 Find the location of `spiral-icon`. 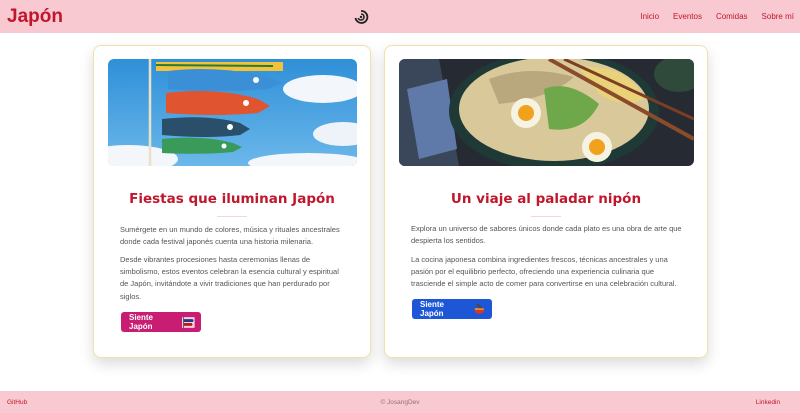

spiral-icon is located at coordinates (361, 17).